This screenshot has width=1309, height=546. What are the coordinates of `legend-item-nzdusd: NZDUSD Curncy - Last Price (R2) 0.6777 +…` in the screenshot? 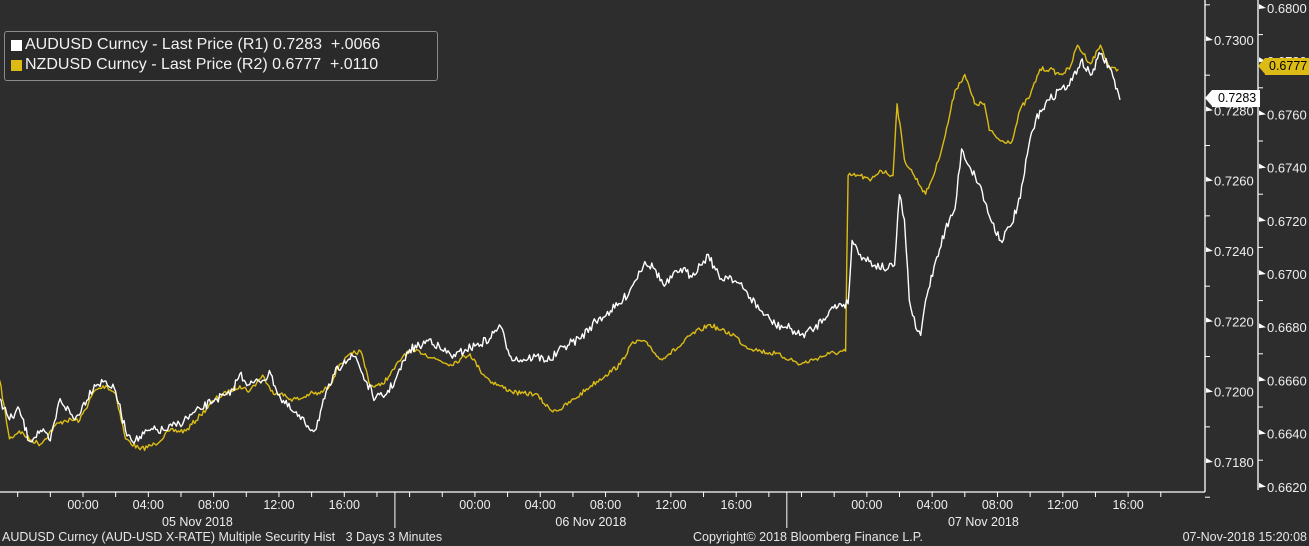 It's located at (224, 65).